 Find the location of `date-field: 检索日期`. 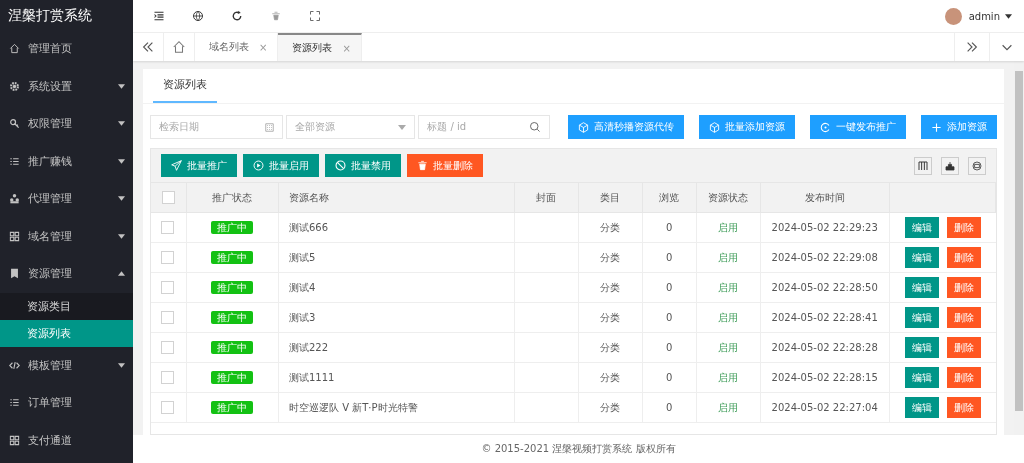

date-field: 检索日期 is located at coordinates (216, 127).